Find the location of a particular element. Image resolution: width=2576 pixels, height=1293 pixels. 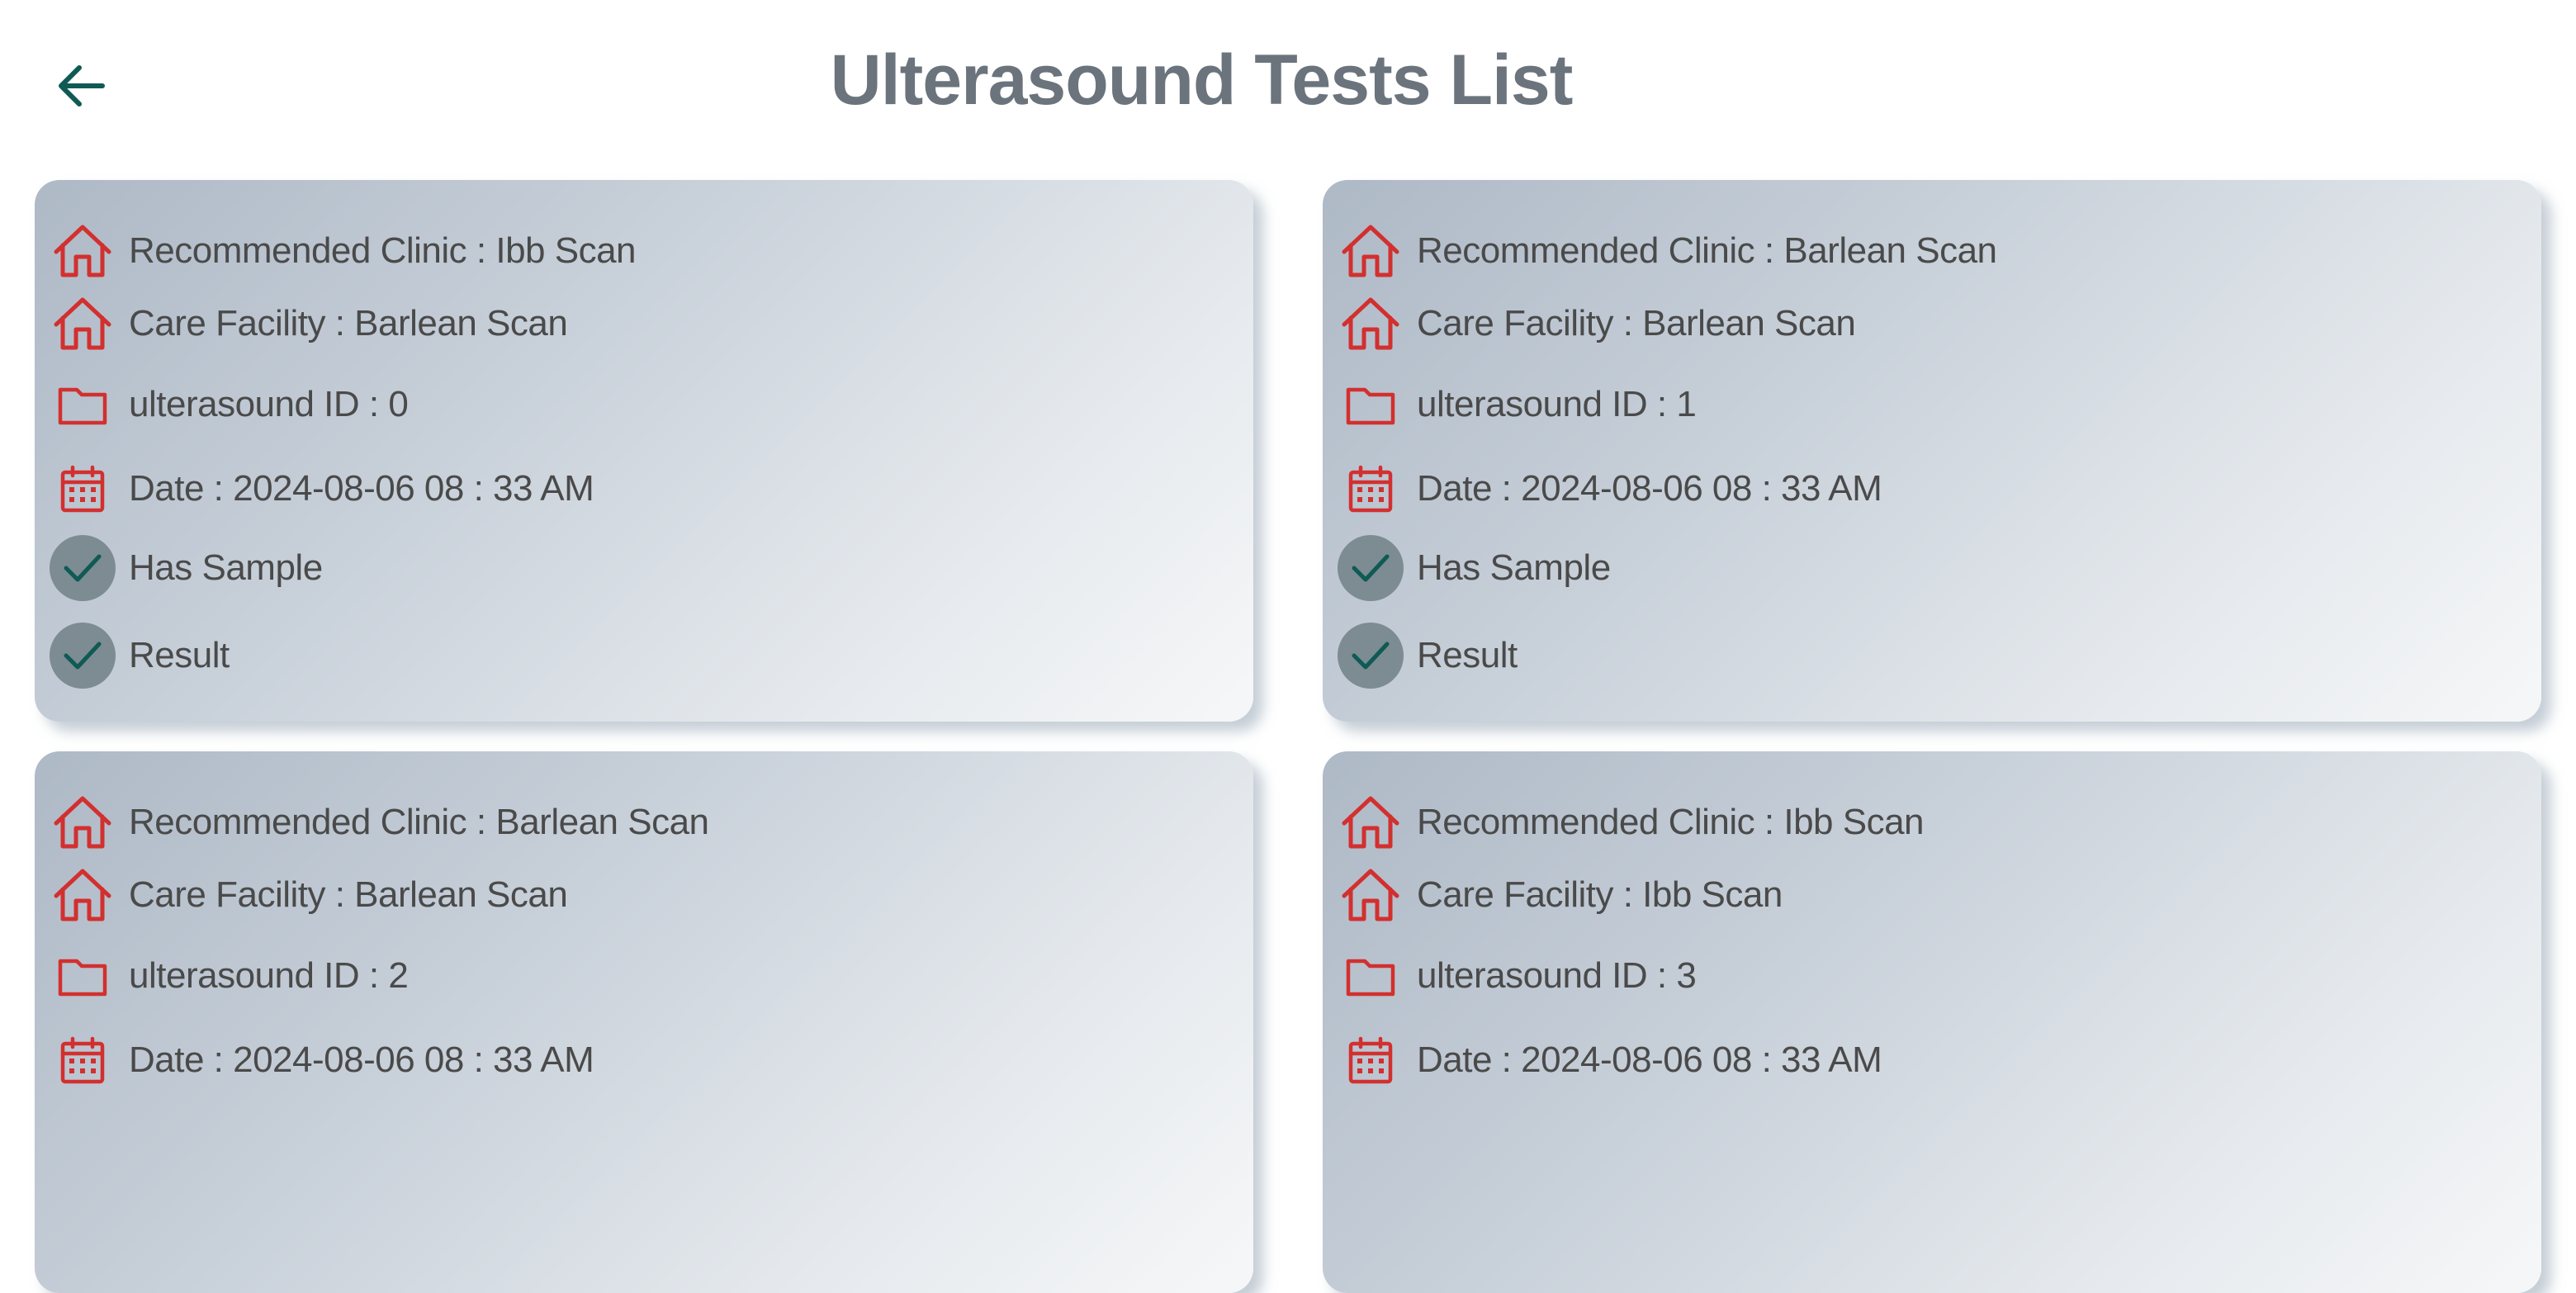

ulterasound-id-label: ulterasound ID : 3 is located at coordinates (1557, 975).